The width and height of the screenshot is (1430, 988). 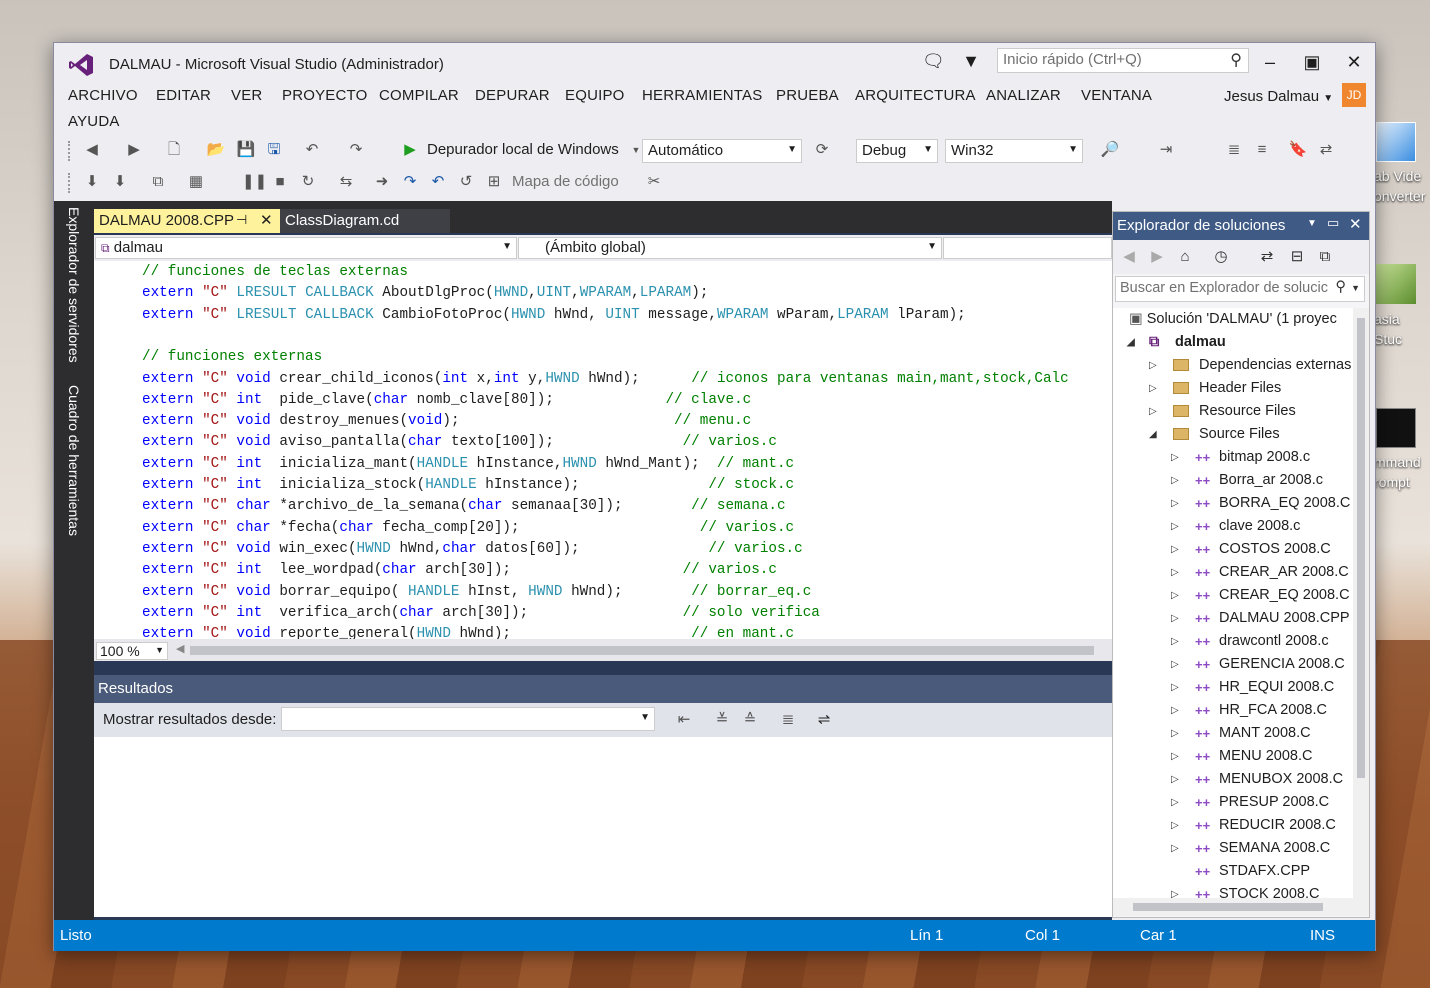 What do you see at coordinates (1233, 319) in the screenshot?
I see `solution-node: ▣ Solución 'DALMAU' (1 proyec` at bounding box center [1233, 319].